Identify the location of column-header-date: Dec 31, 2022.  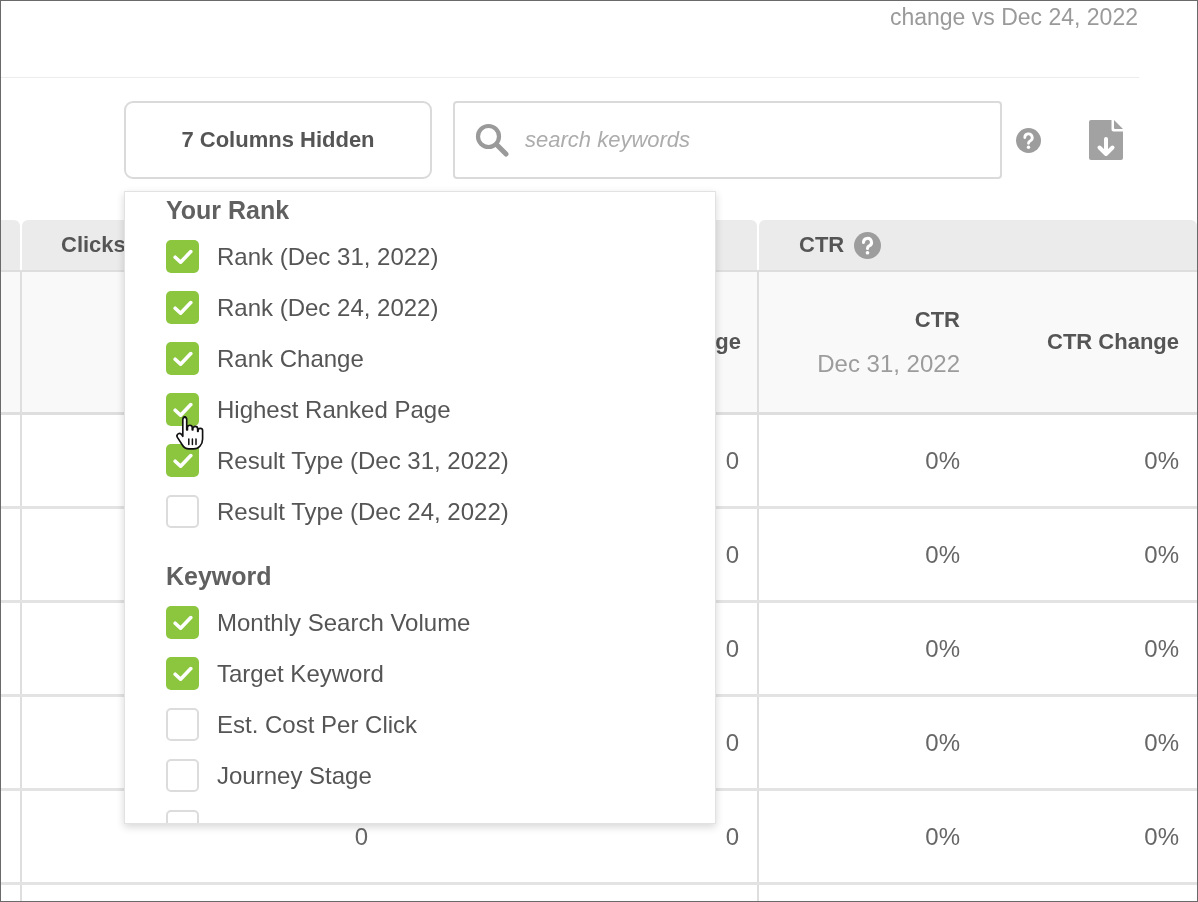
(888, 364).